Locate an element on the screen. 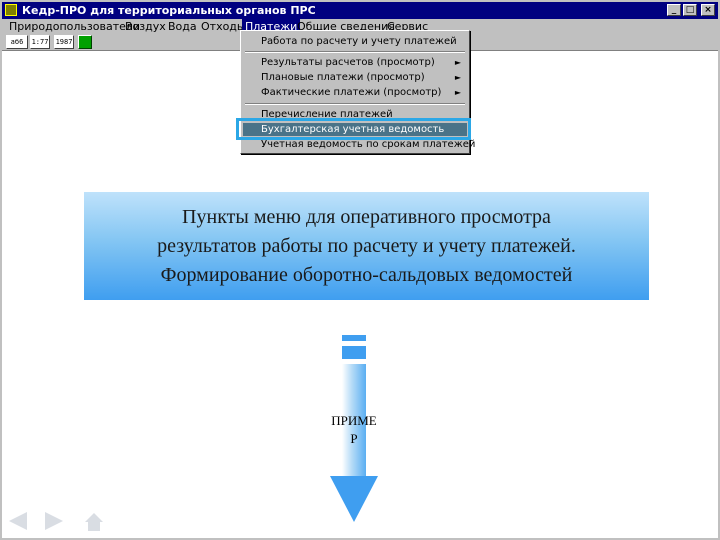 The height and width of the screenshot is (540, 720). dropdown-item-planned-payments: Плановые платежи (просмотр) ► is located at coordinates (355, 77).